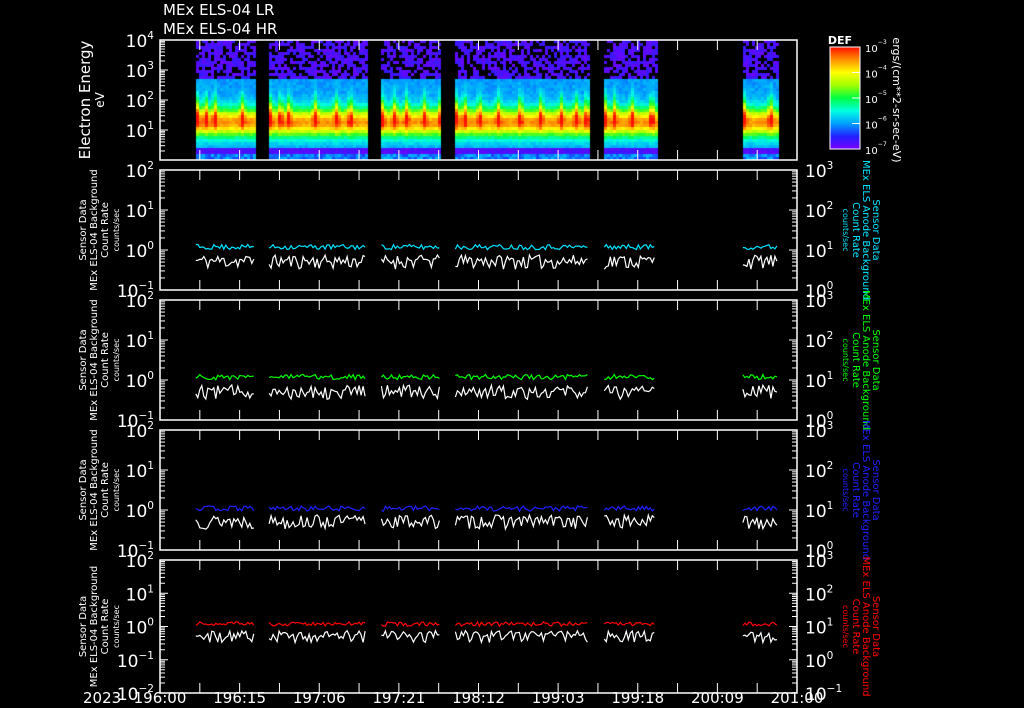 The height and width of the screenshot is (708, 1024). What do you see at coordinates (478, 698) in the screenshot?
I see `x-tick-label: 198:12` at bounding box center [478, 698].